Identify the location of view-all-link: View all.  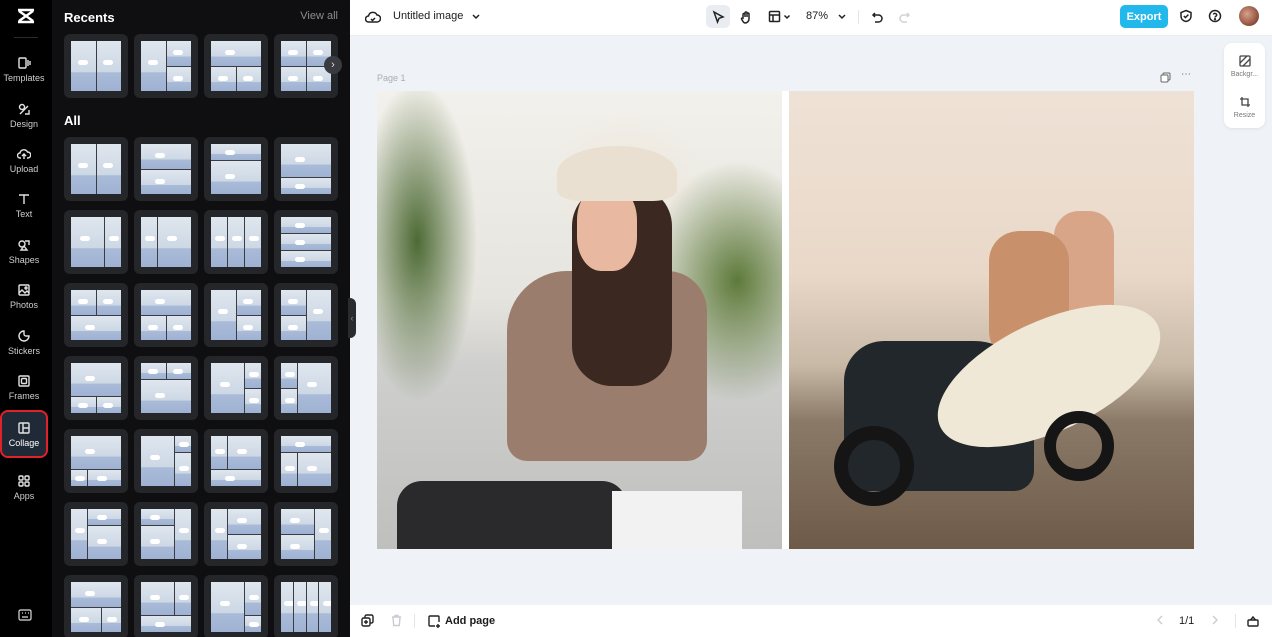
(319, 16).